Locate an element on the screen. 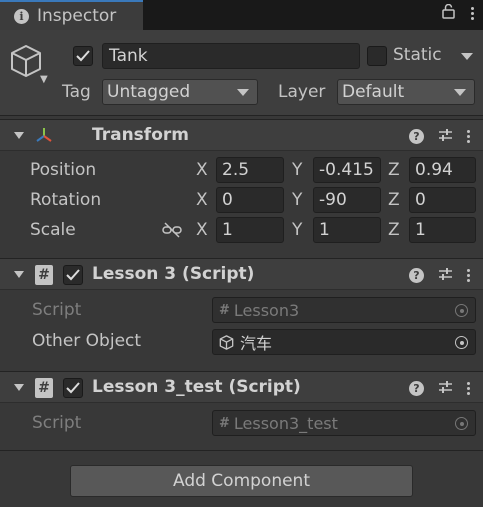  scale-z-field: 1 is located at coordinates (442, 230).